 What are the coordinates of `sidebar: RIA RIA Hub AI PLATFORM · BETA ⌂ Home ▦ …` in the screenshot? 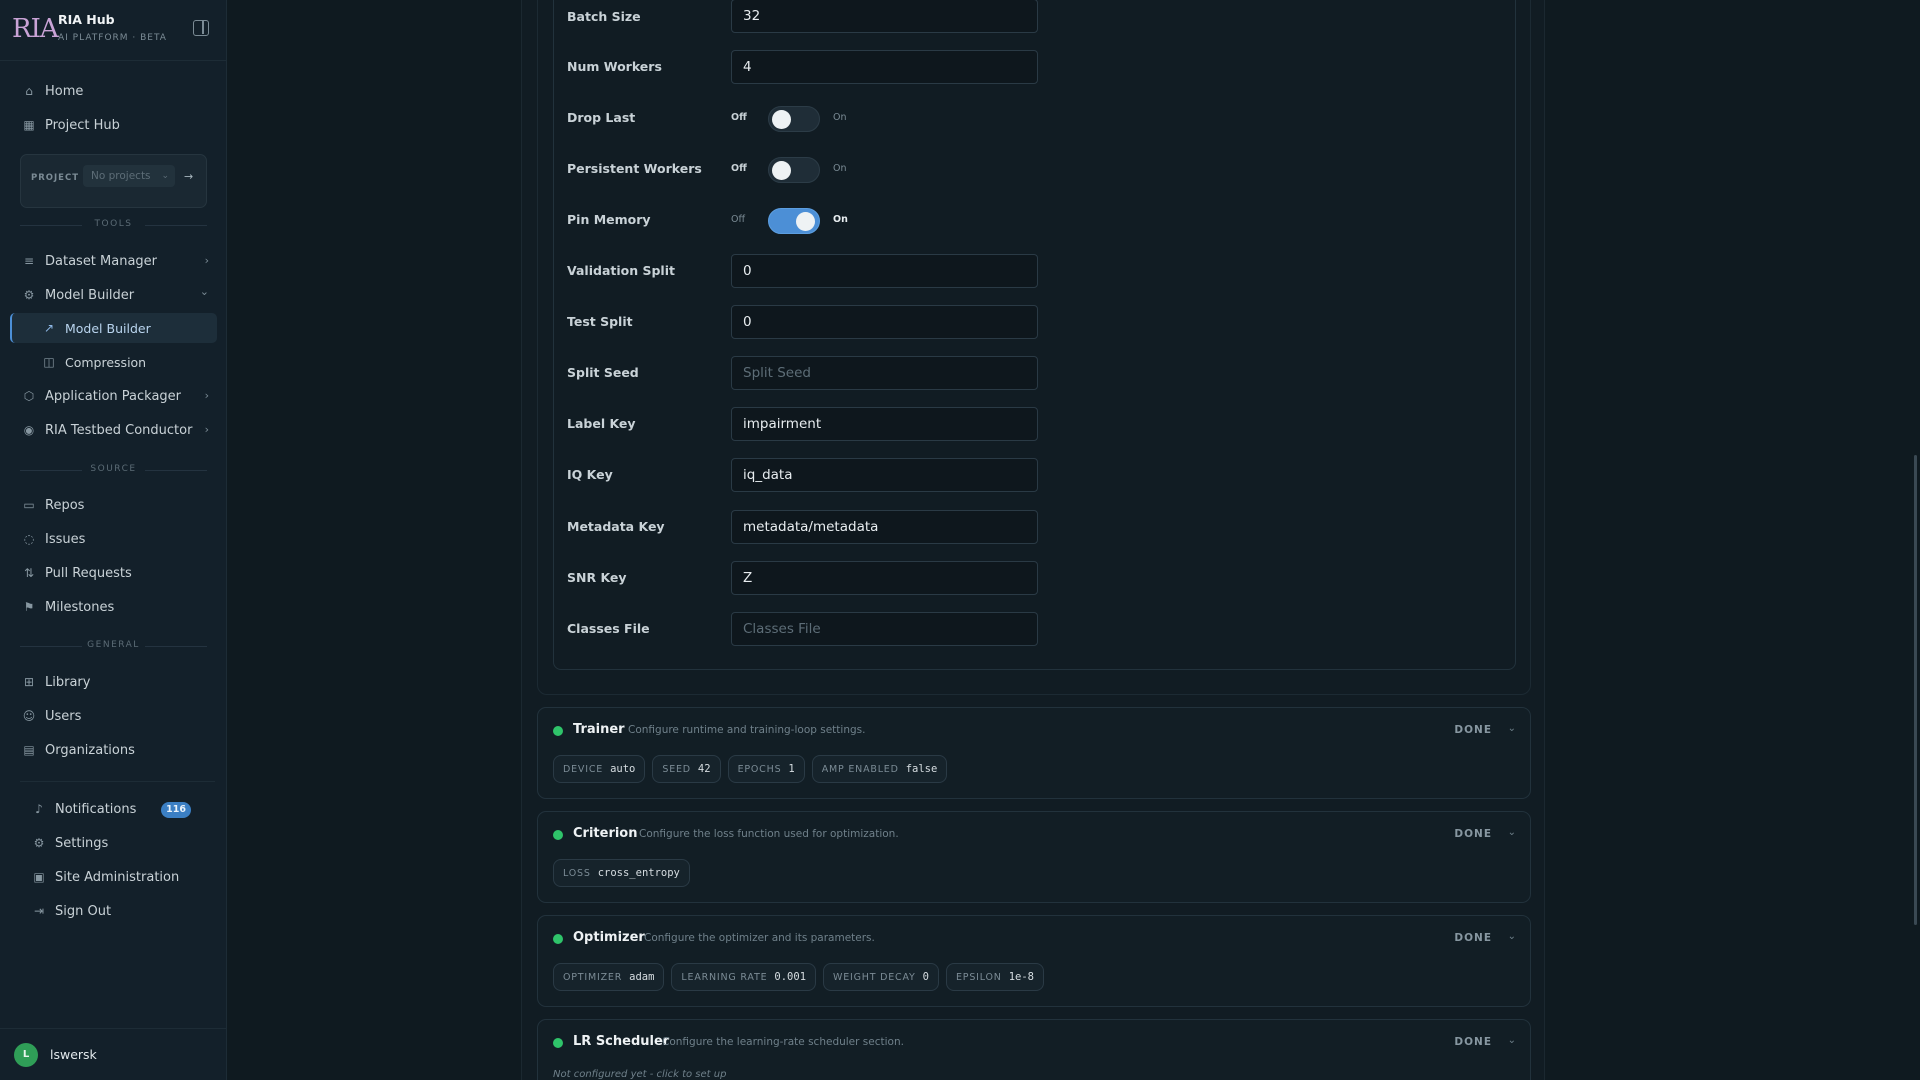 It's located at (113, 540).